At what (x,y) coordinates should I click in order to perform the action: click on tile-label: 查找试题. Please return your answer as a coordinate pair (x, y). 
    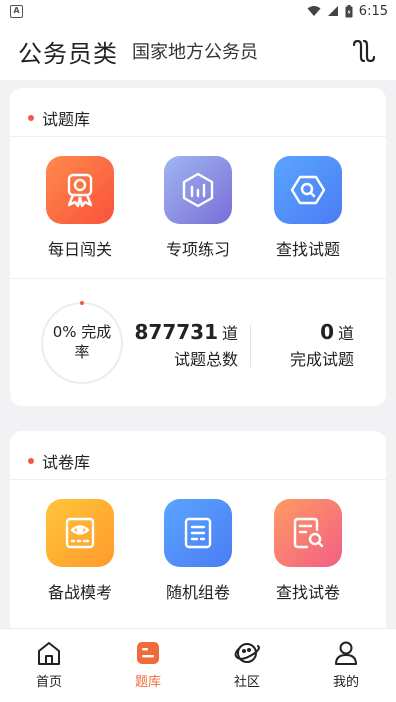
    Looking at the image, I should click on (307, 249).